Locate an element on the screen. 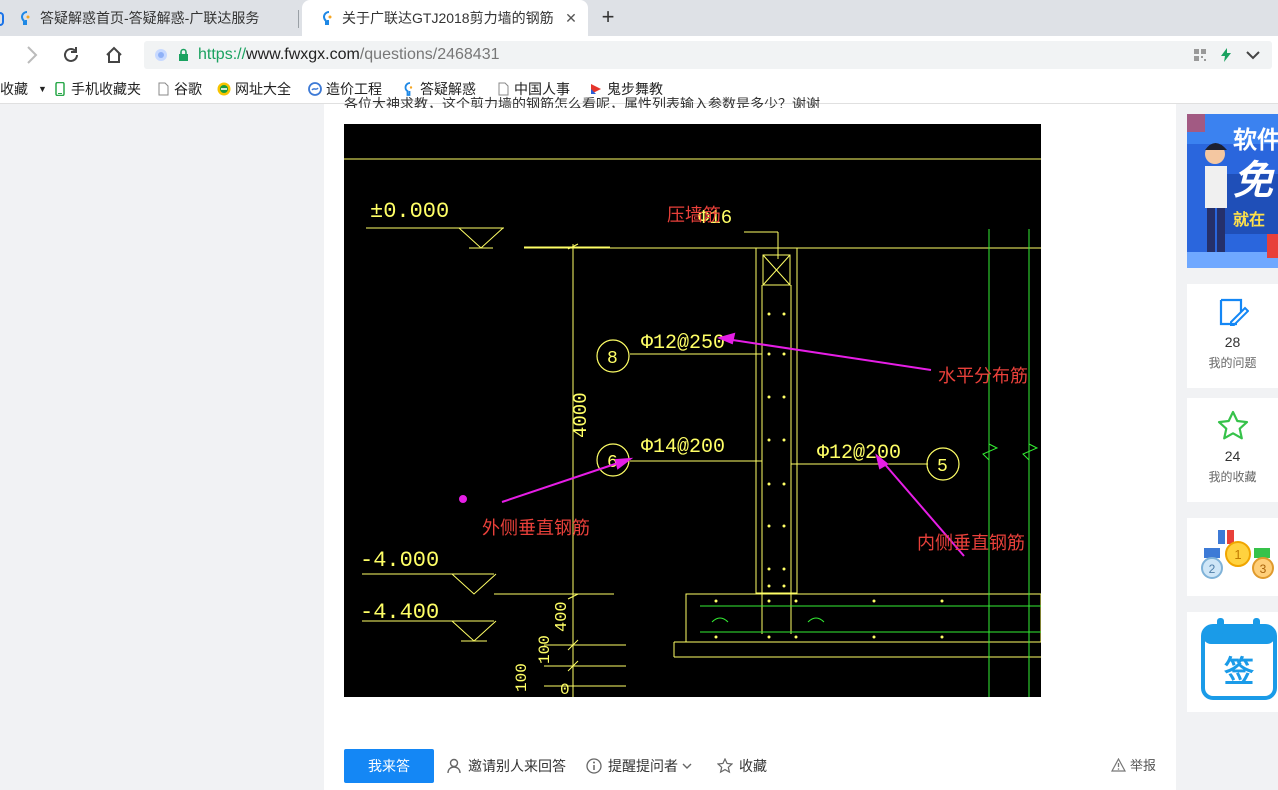  dim-100-label: 100 is located at coordinates (545, 649).